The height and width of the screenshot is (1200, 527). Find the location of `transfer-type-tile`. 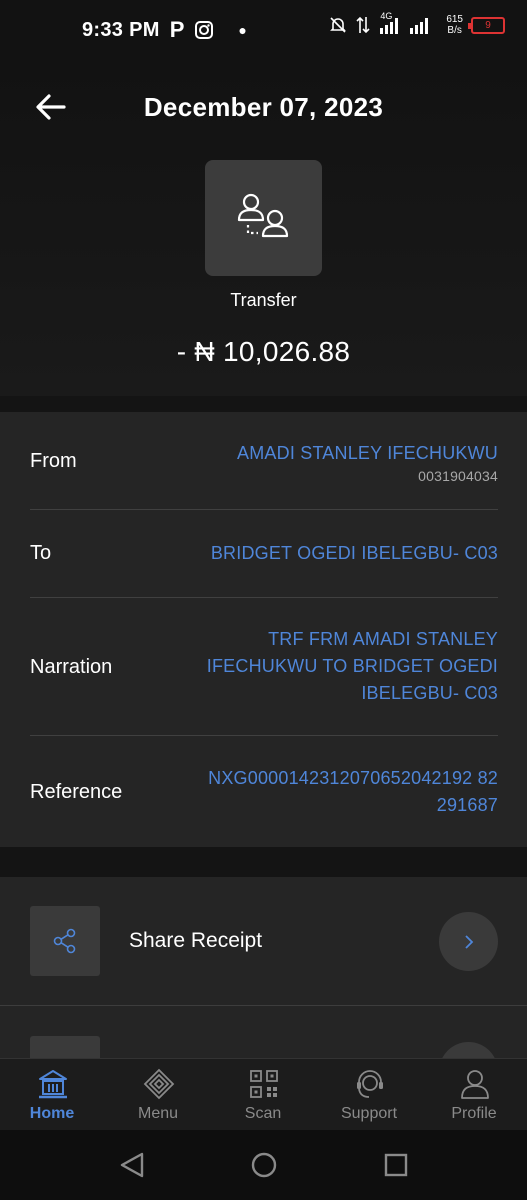

transfer-type-tile is located at coordinates (263, 218).